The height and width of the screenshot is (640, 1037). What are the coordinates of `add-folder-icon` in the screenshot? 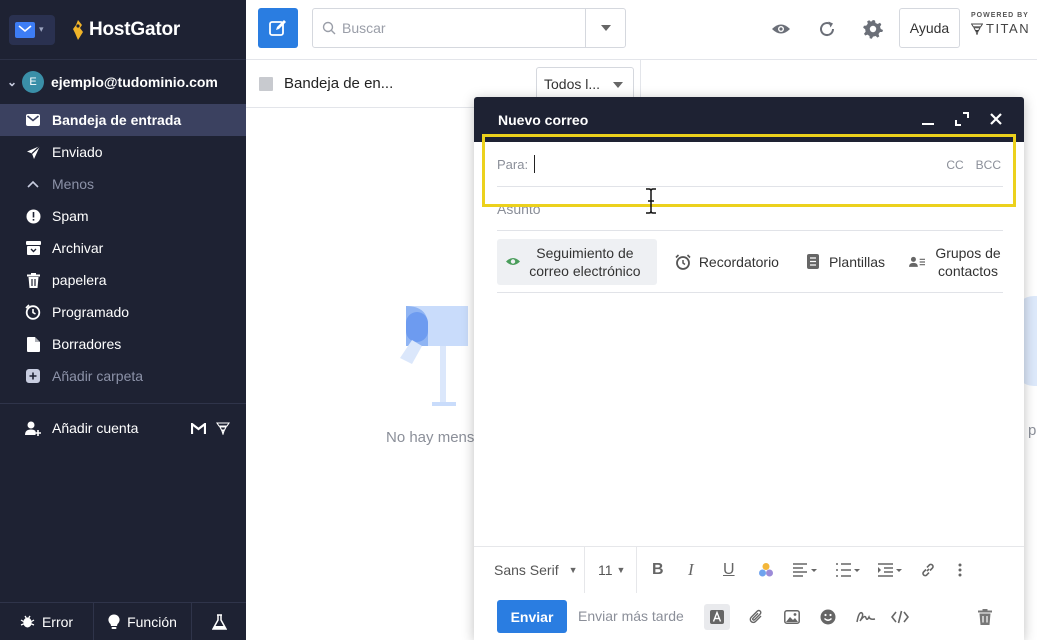 It's located at (33, 376).